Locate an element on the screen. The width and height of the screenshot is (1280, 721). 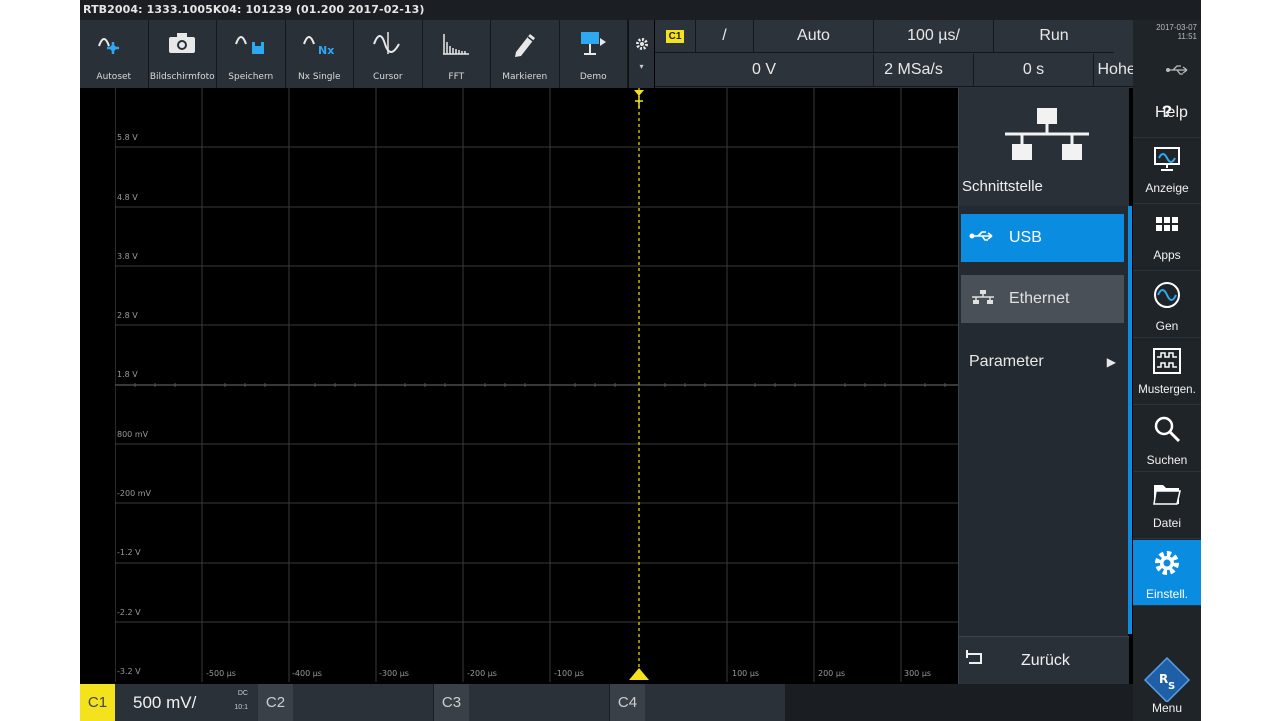
settings-button: Einstell. is located at coordinates (1167, 573).